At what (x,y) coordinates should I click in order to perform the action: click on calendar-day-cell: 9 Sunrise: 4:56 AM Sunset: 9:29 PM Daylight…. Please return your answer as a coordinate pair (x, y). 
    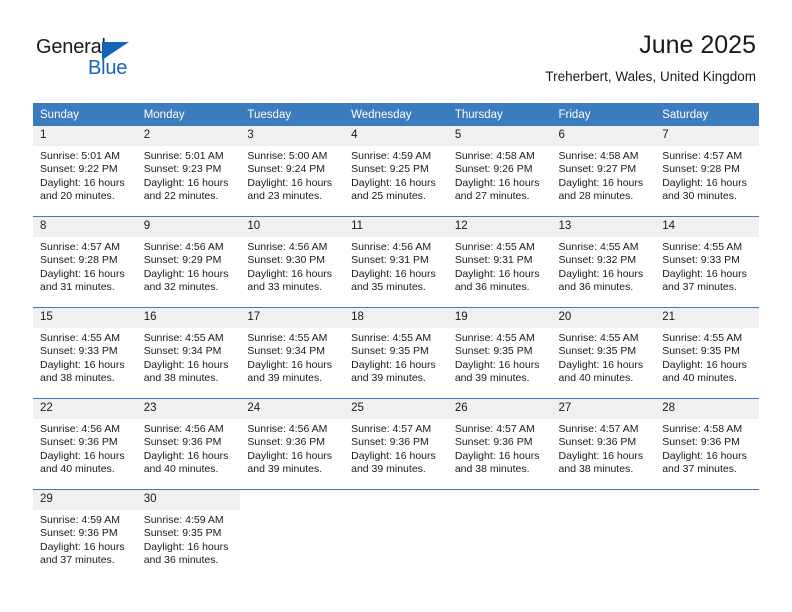
    Looking at the image, I should click on (188, 262).